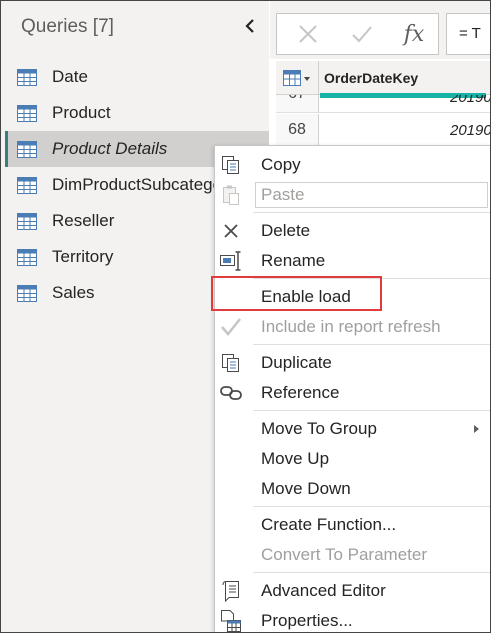 This screenshot has width=491, height=633. Describe the element at coordinates (73, 292) in the screenshot. I see `query-label: Sales` at that location.